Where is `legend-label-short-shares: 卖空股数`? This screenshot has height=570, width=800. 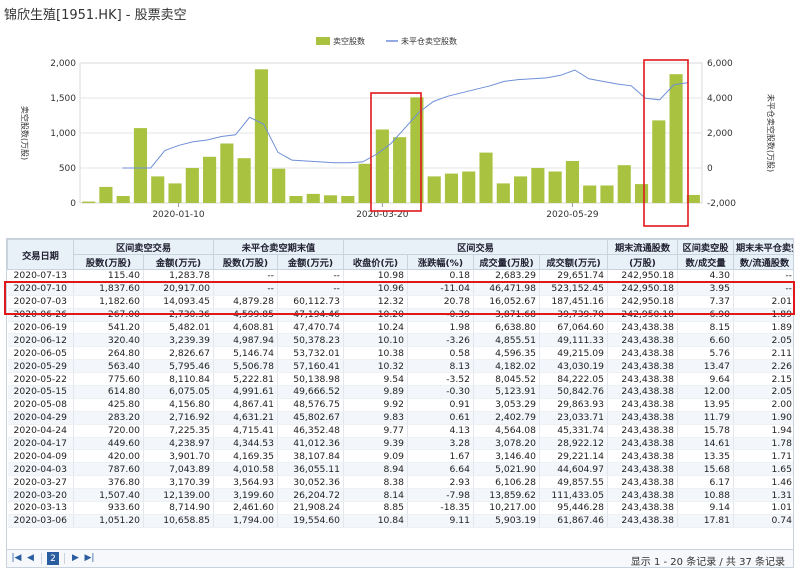 legend-label-short-shares: 卖空股数 is located at coordinates (349, 41).